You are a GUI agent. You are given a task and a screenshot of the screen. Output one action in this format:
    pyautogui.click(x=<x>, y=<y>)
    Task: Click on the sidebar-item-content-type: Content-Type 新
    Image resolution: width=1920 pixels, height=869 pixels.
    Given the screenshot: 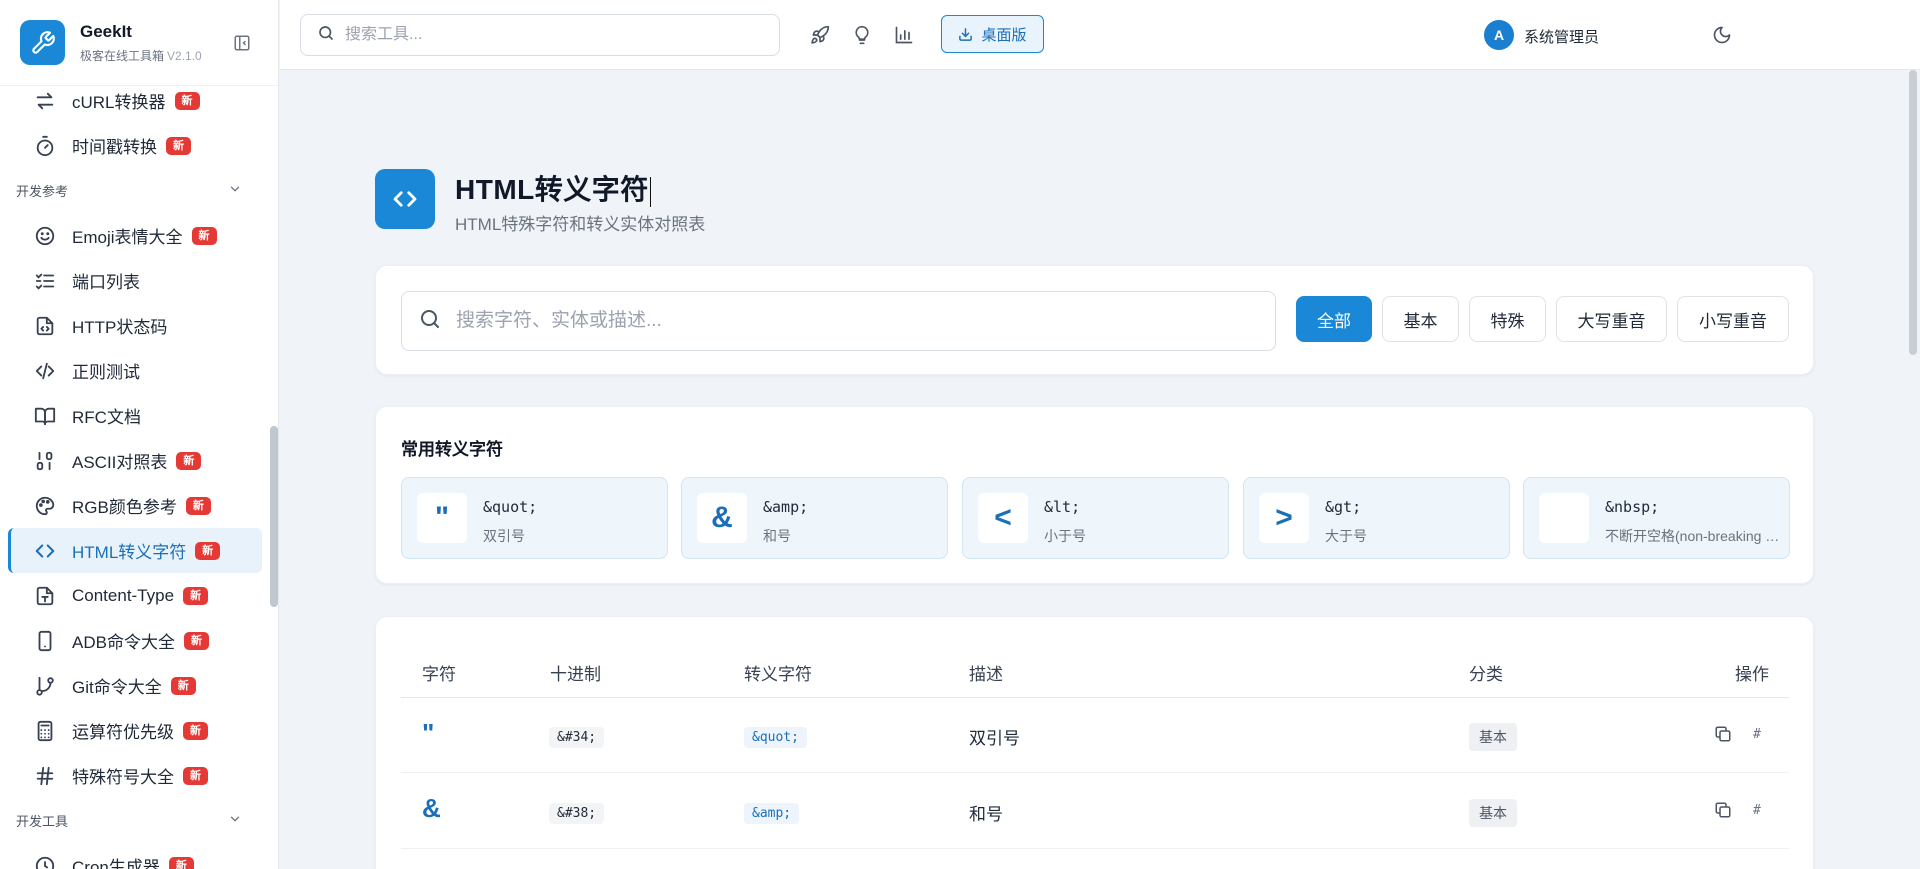 What is the action you would take?
    pyautogui.click(x=135, y=595)
    